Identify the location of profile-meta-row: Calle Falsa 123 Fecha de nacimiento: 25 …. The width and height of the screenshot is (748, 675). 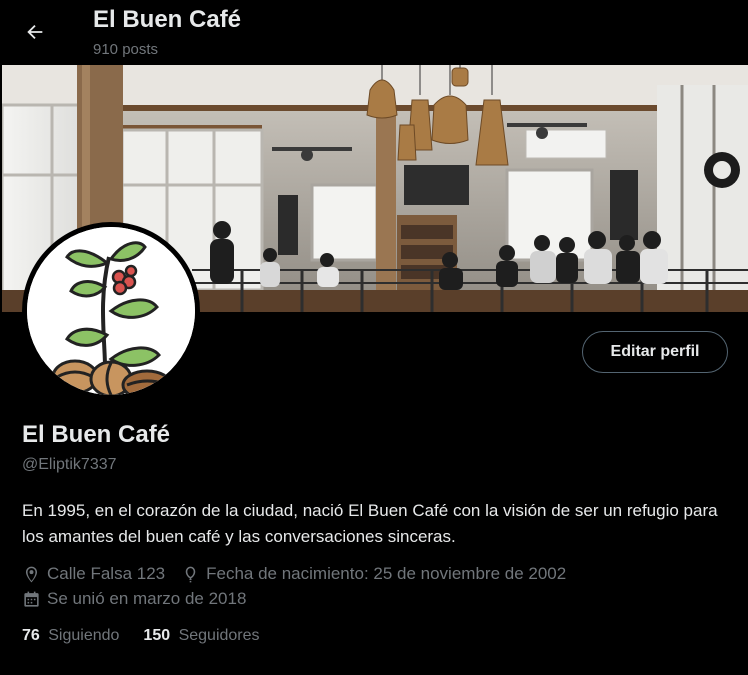
(302, 574).